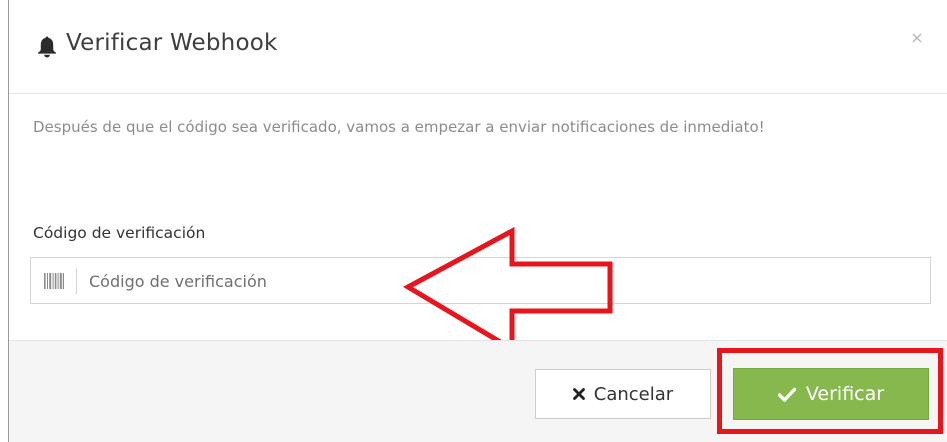 The height and width of the screenshot is (442, 947). Describe the element at coordinates (845, 394) in the screenshot. I see `verify-button-label: Verificar` at that location.